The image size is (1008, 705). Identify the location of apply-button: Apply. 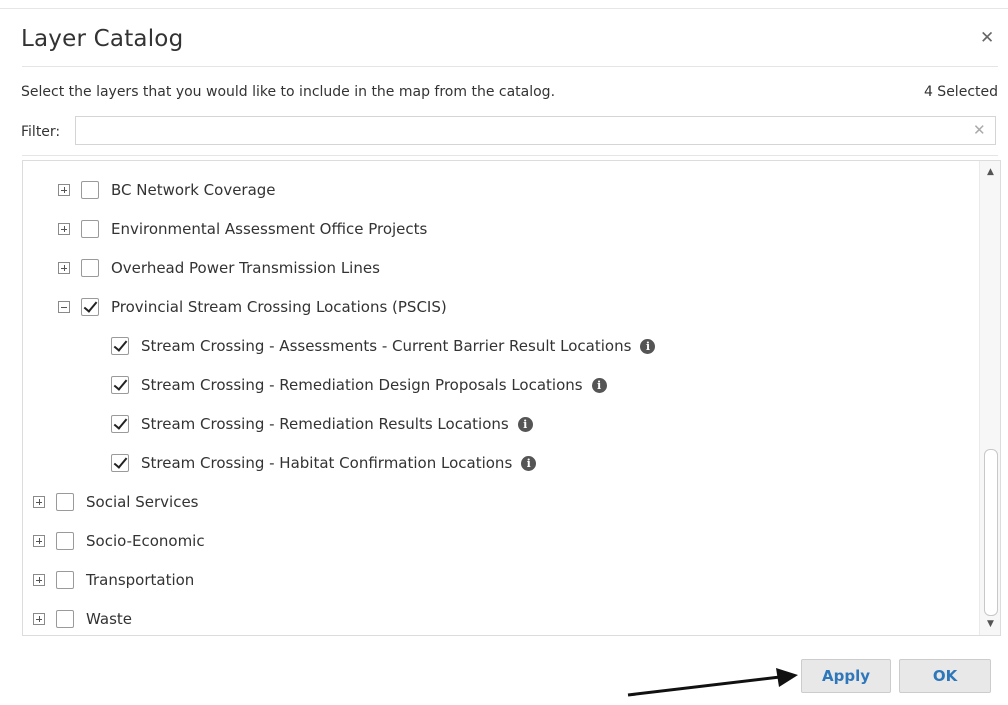
(846, 676).